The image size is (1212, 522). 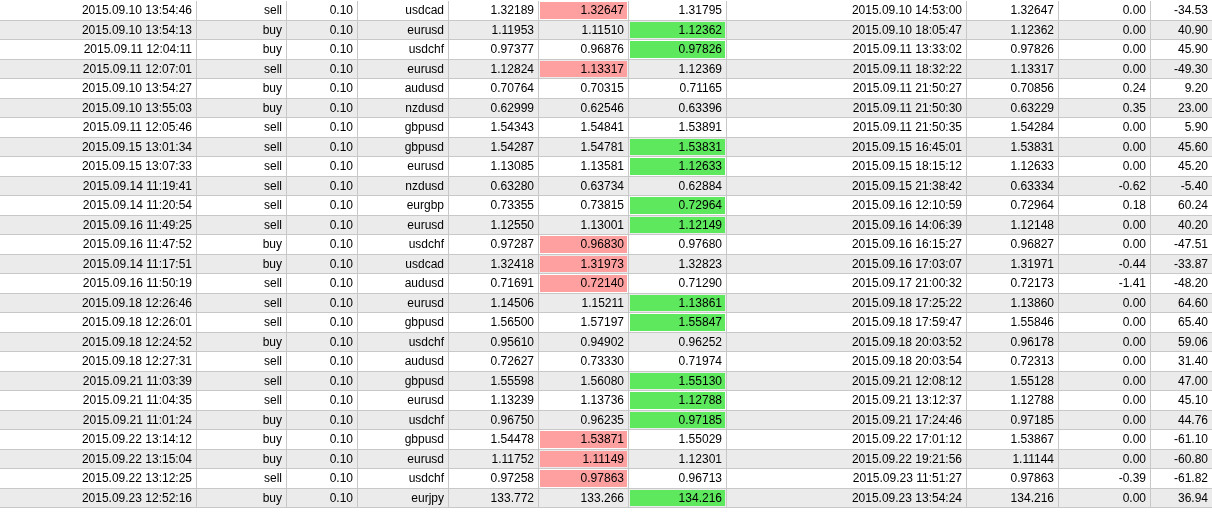 I want to click on table-cell-text: 1.14506, so click(x=512, y=302).